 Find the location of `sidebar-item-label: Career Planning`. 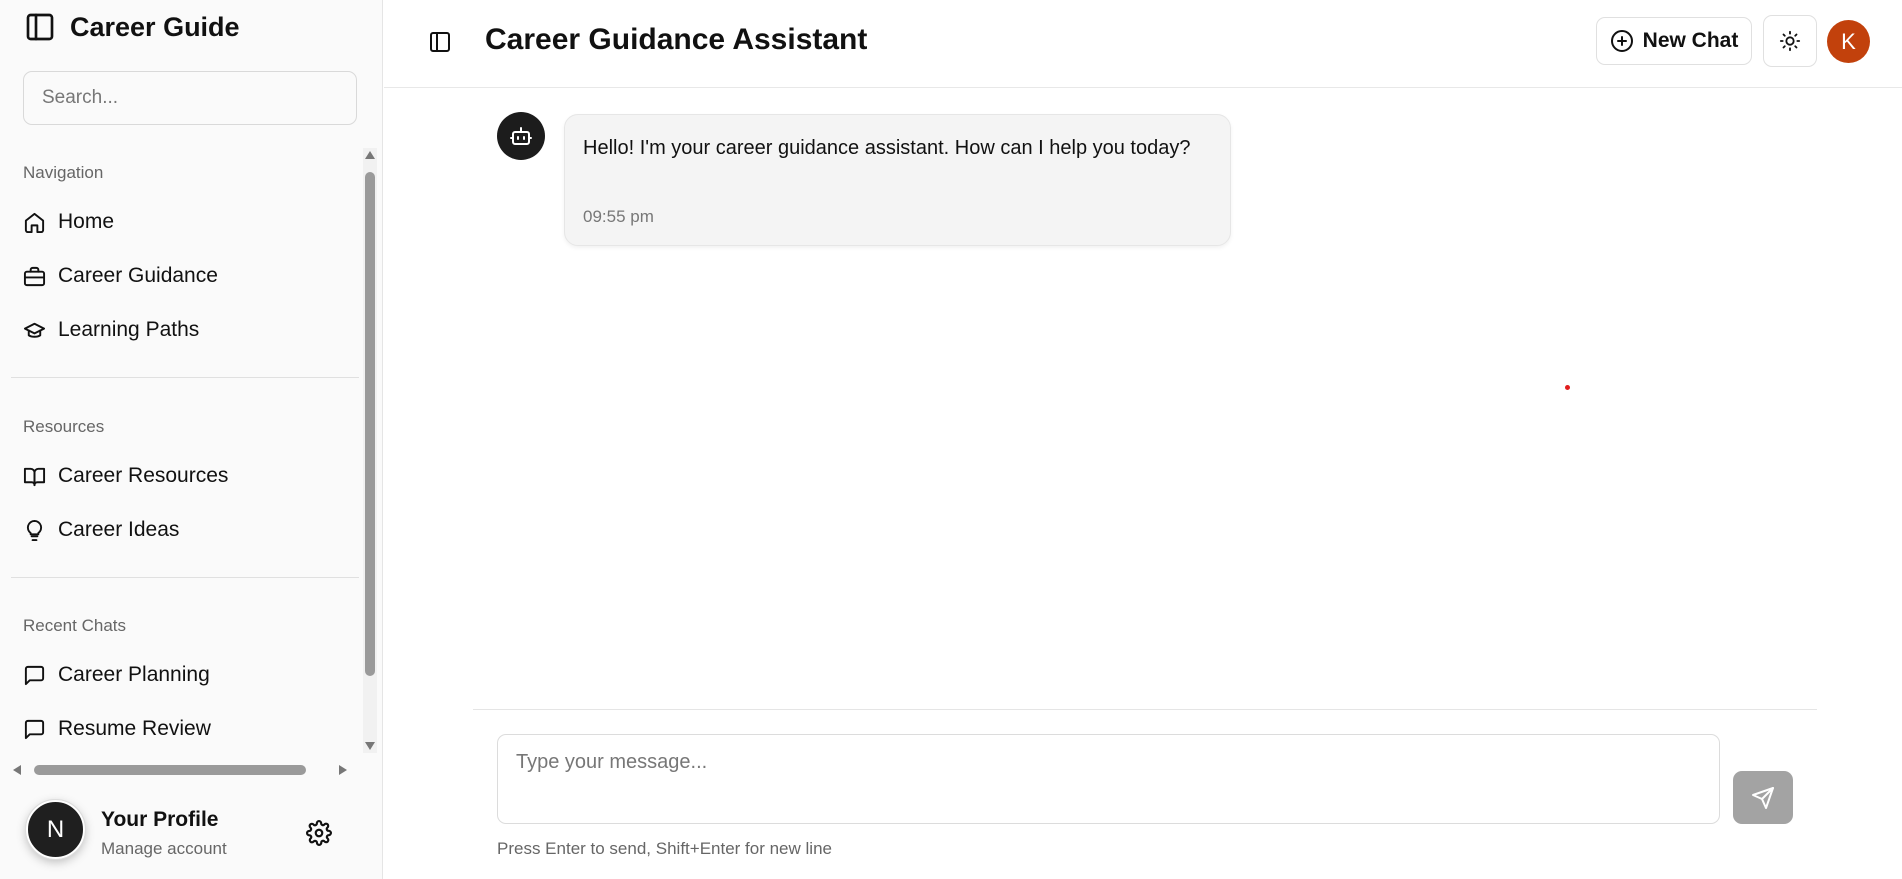

sidebar-item-label: Career Planning is located at coordinates (134, 674).